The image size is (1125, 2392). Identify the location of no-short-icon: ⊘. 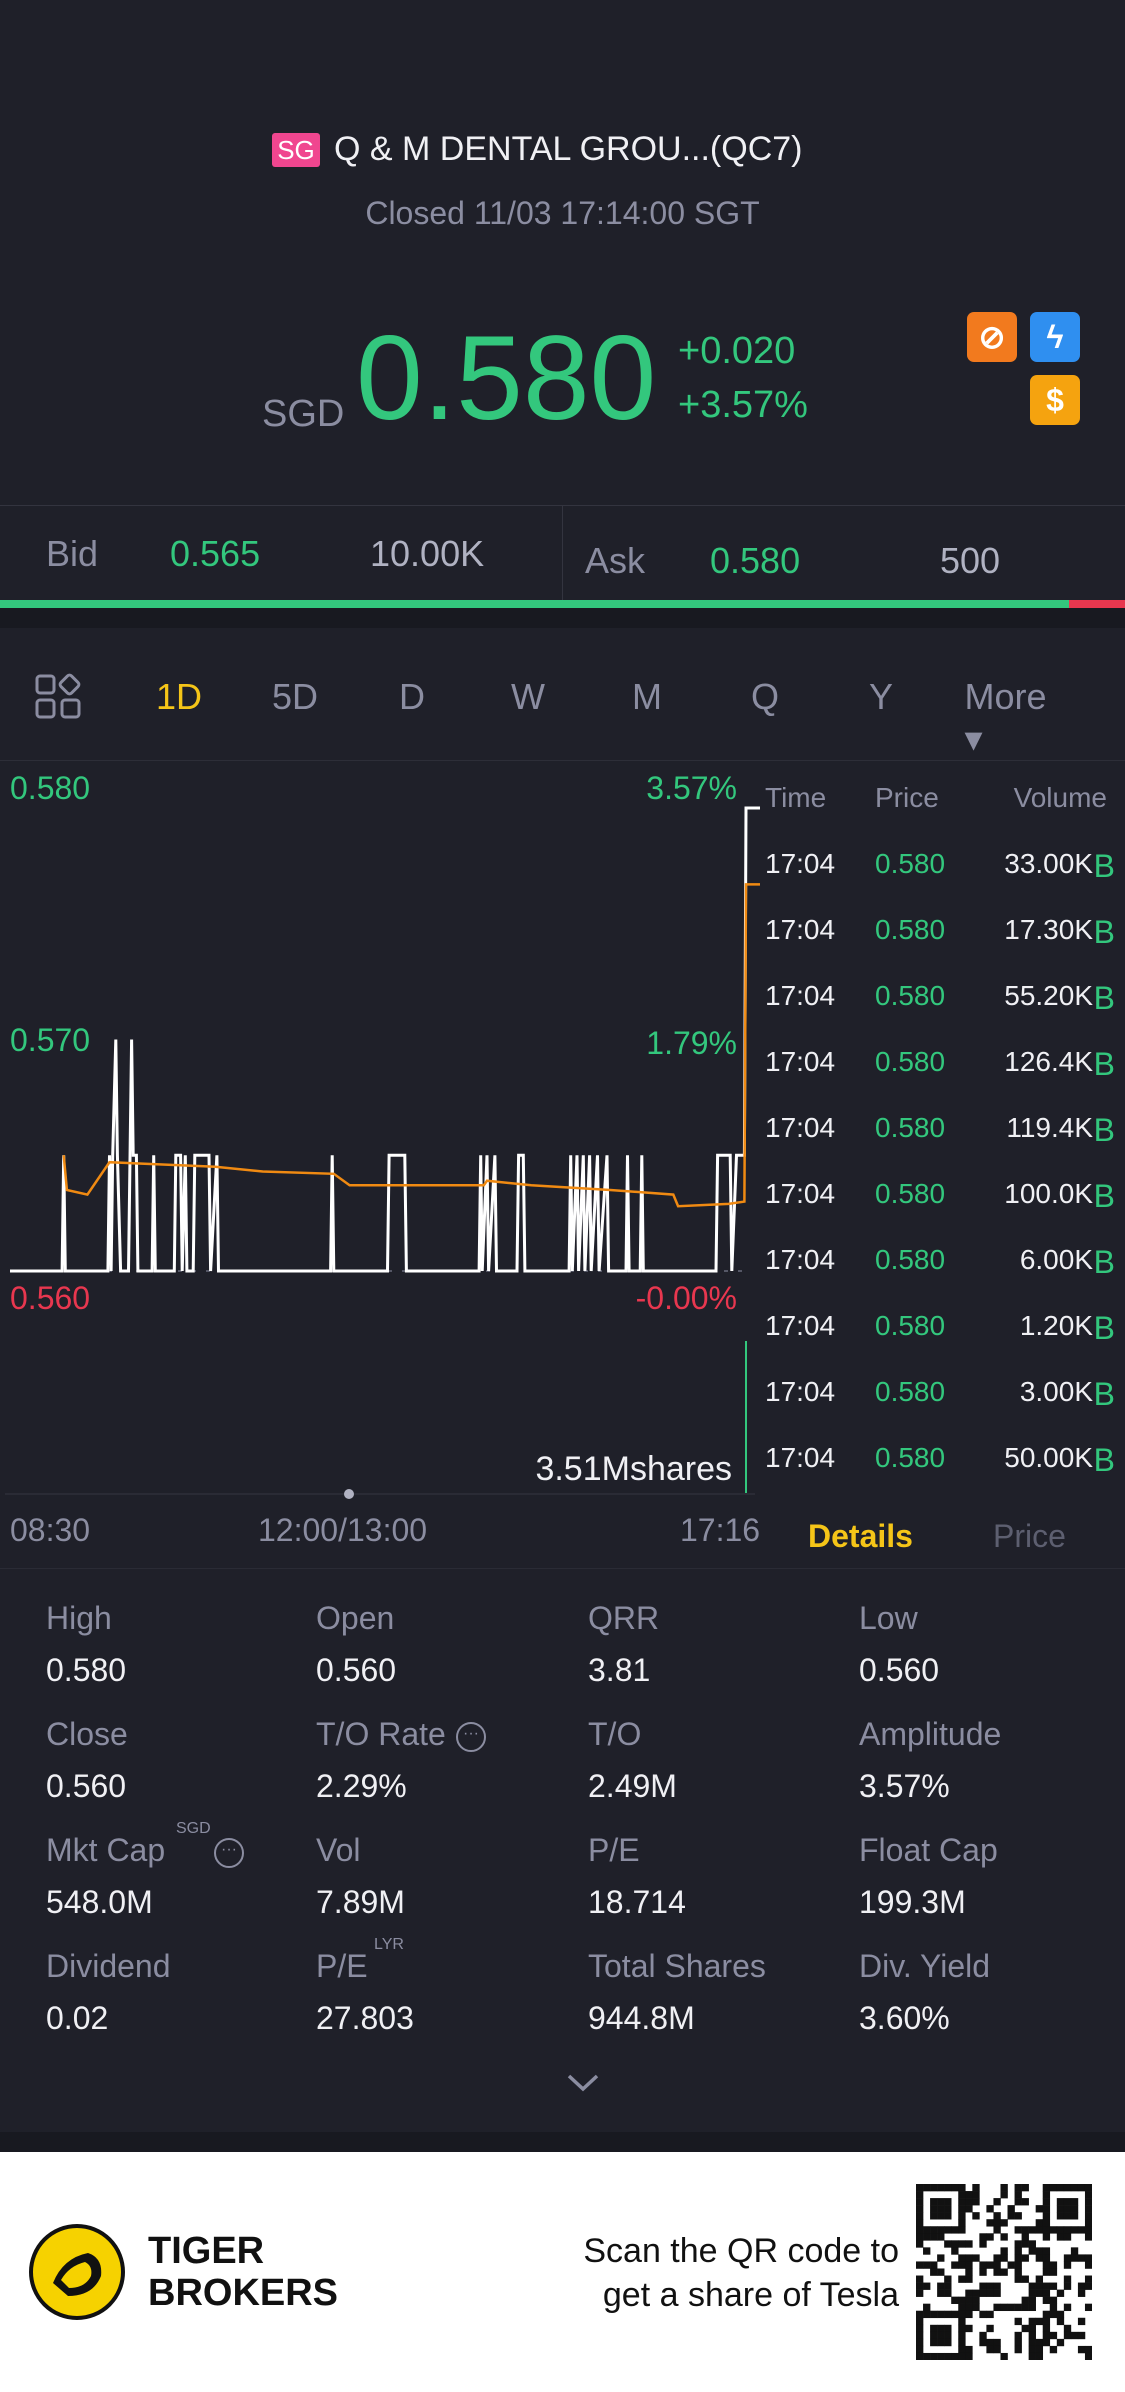
(992, 337).